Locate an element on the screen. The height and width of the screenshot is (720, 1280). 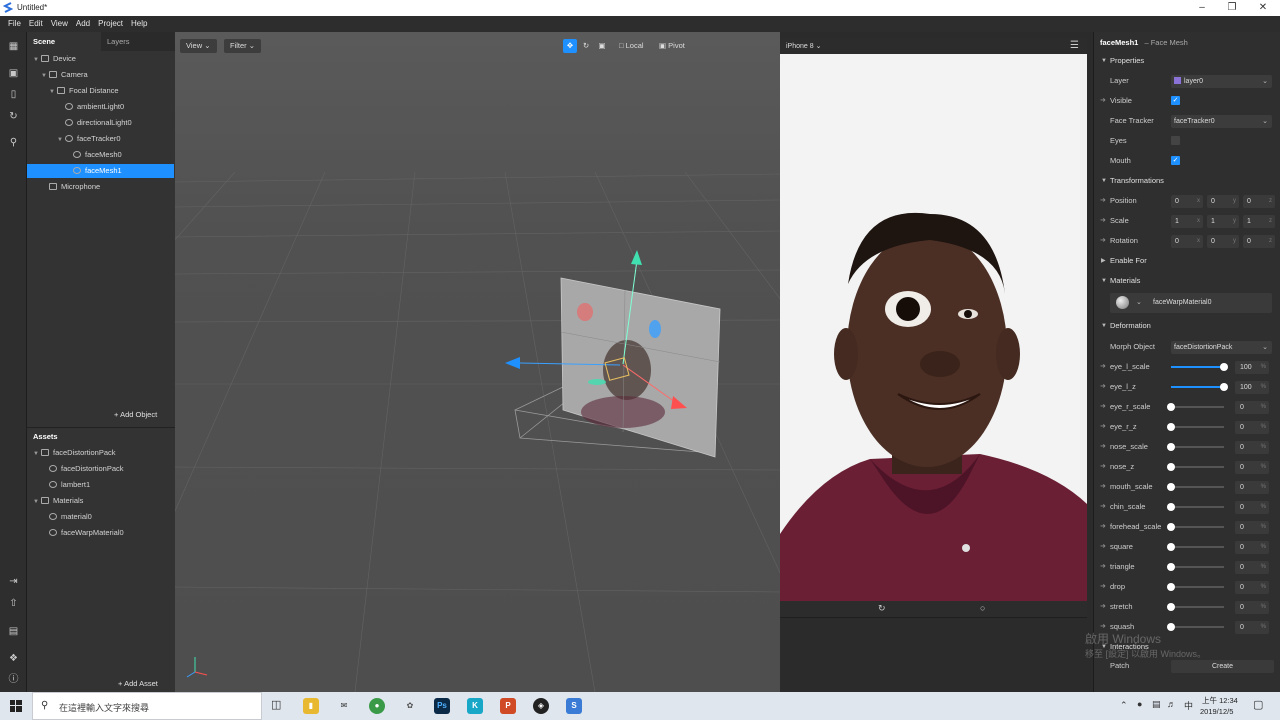
restore-icon: ❐ is located at coordinates (1232, 8).